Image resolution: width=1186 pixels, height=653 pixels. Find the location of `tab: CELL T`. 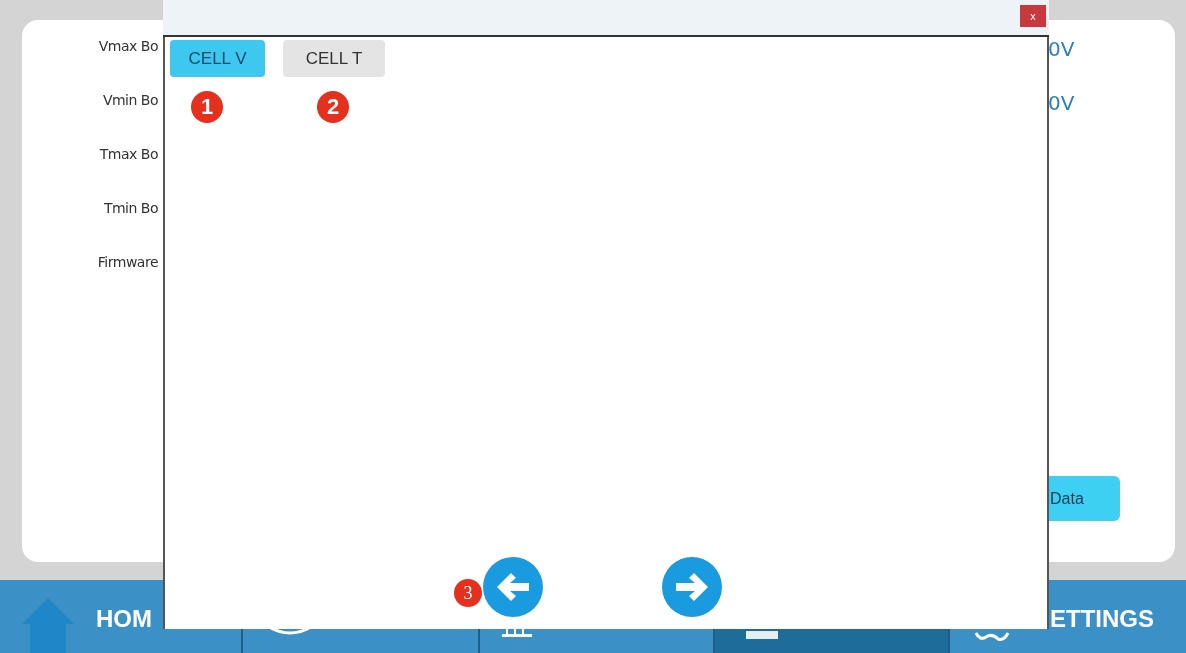

tab: CELL T is located at coordinates (334, 58).